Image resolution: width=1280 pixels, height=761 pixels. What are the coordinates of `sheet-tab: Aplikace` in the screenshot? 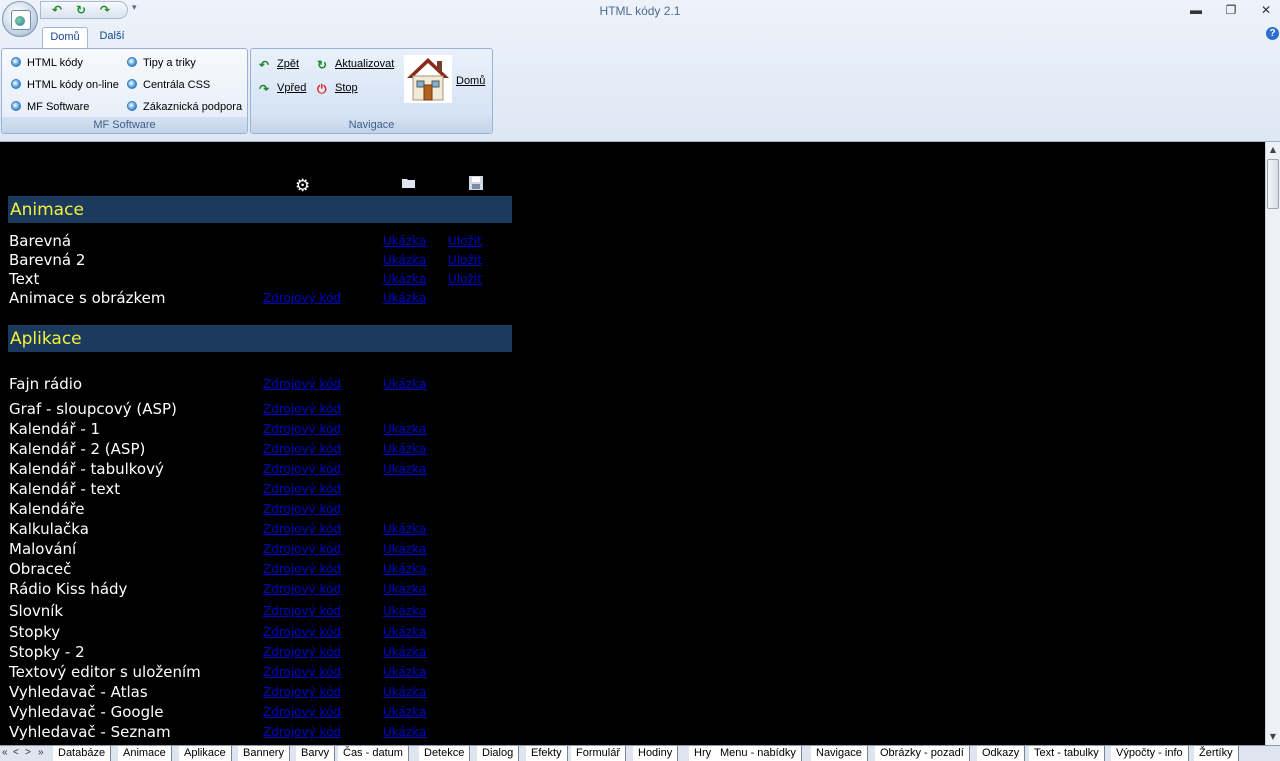 It's located at (205, 753).